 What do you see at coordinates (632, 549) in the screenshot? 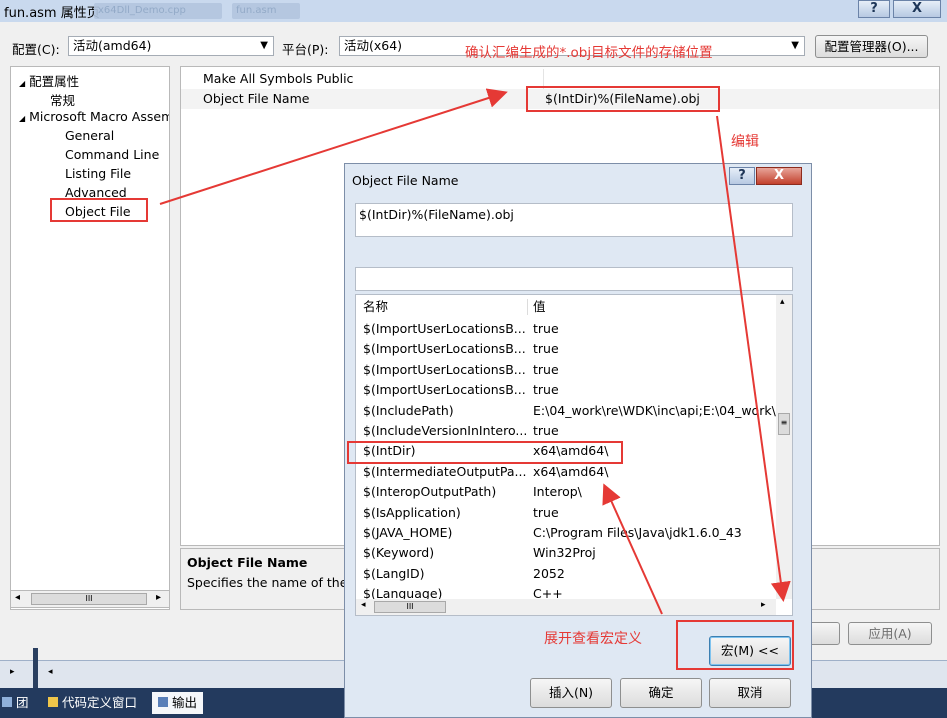
I see `arrow-to-intdir` at bounding box center [632, 549].